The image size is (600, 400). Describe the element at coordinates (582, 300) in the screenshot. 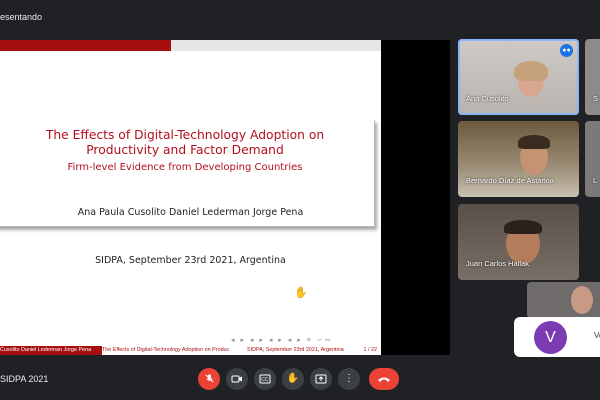

I see `participant-video-face` at that location.